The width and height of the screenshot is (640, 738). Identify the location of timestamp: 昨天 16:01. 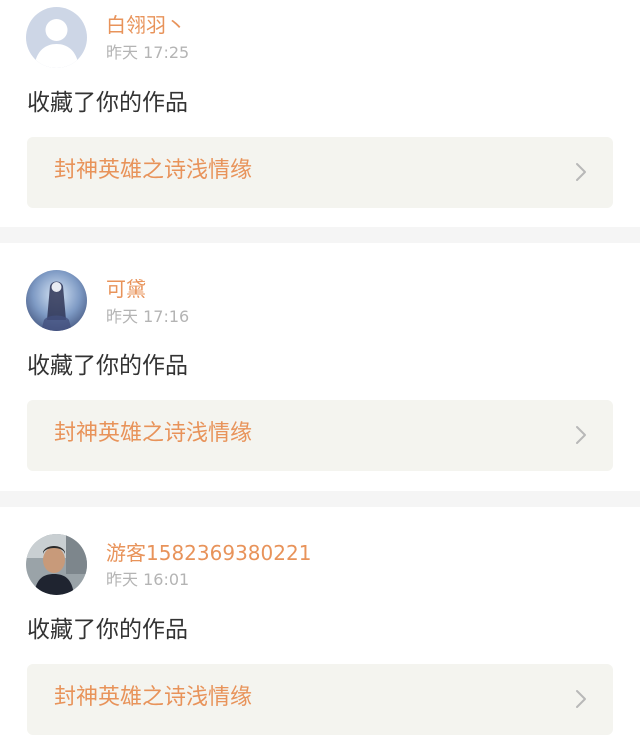
(148, 579).